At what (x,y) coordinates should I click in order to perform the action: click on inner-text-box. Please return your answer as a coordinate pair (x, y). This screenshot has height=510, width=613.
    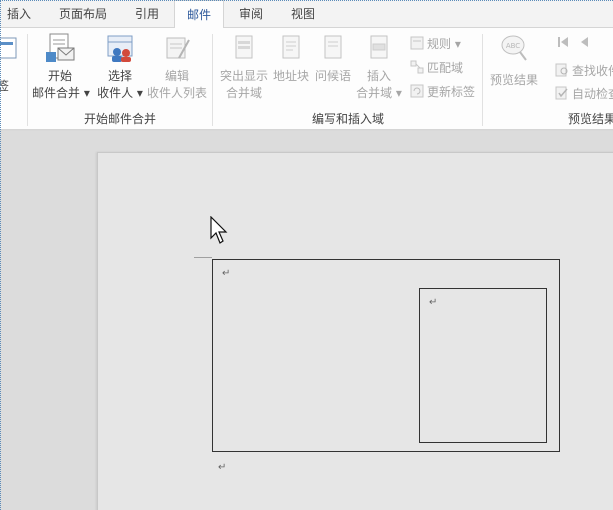
    Looking at the image, I should click on (483, 365).